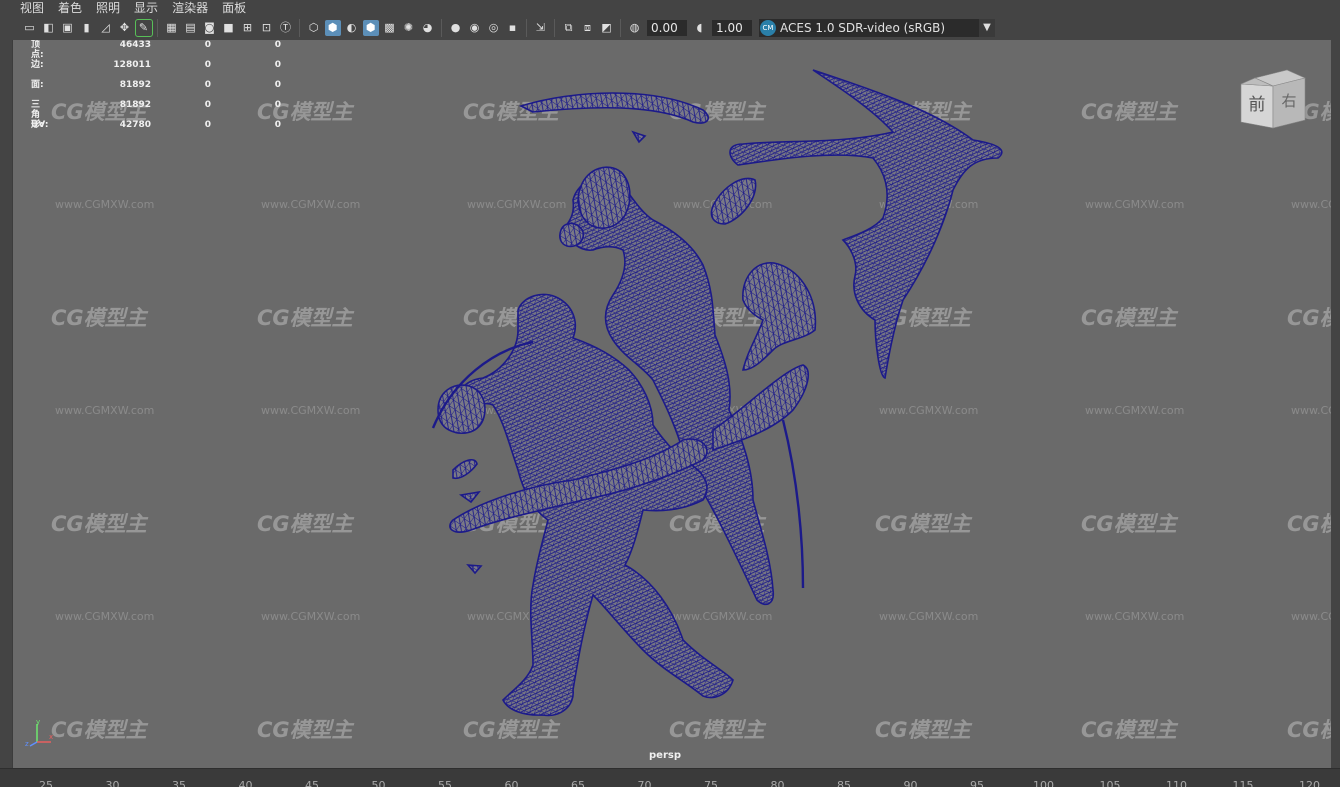 The width and height of the screenshot is (1340, 787). What do you see at coordinates (1335, 404) in the screenshot?
I see `right-panel-edge` at bounding box center [1335, 404].